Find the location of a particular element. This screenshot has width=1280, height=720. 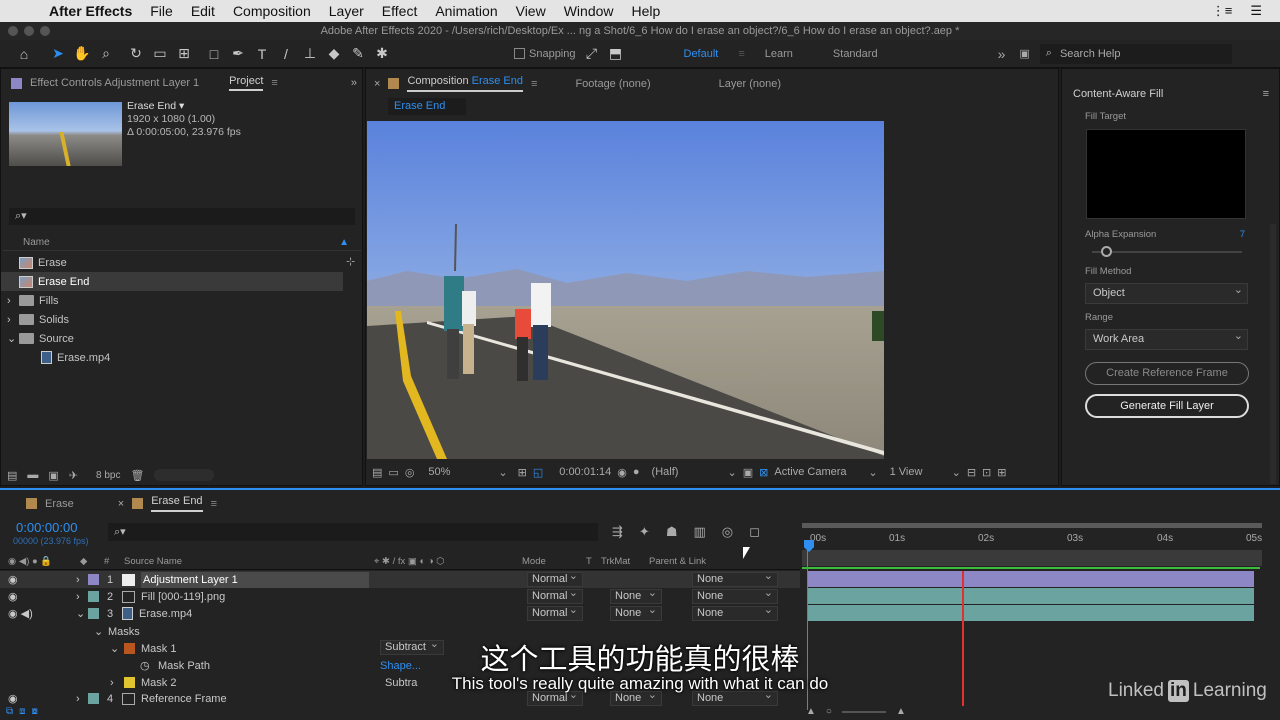

layer3-parent-dropdown: None is located at coordinates (735, 612).